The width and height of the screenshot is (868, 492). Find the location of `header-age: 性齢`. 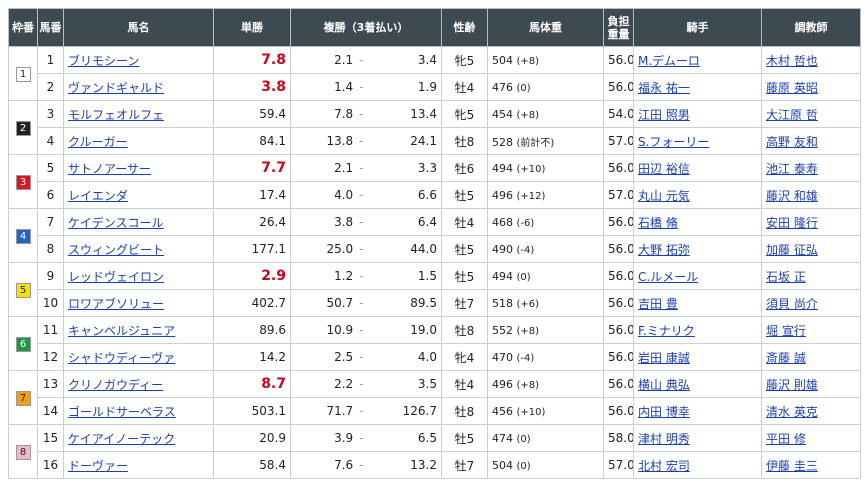

header-age: 性齢 is located at coordinates (464, 27).